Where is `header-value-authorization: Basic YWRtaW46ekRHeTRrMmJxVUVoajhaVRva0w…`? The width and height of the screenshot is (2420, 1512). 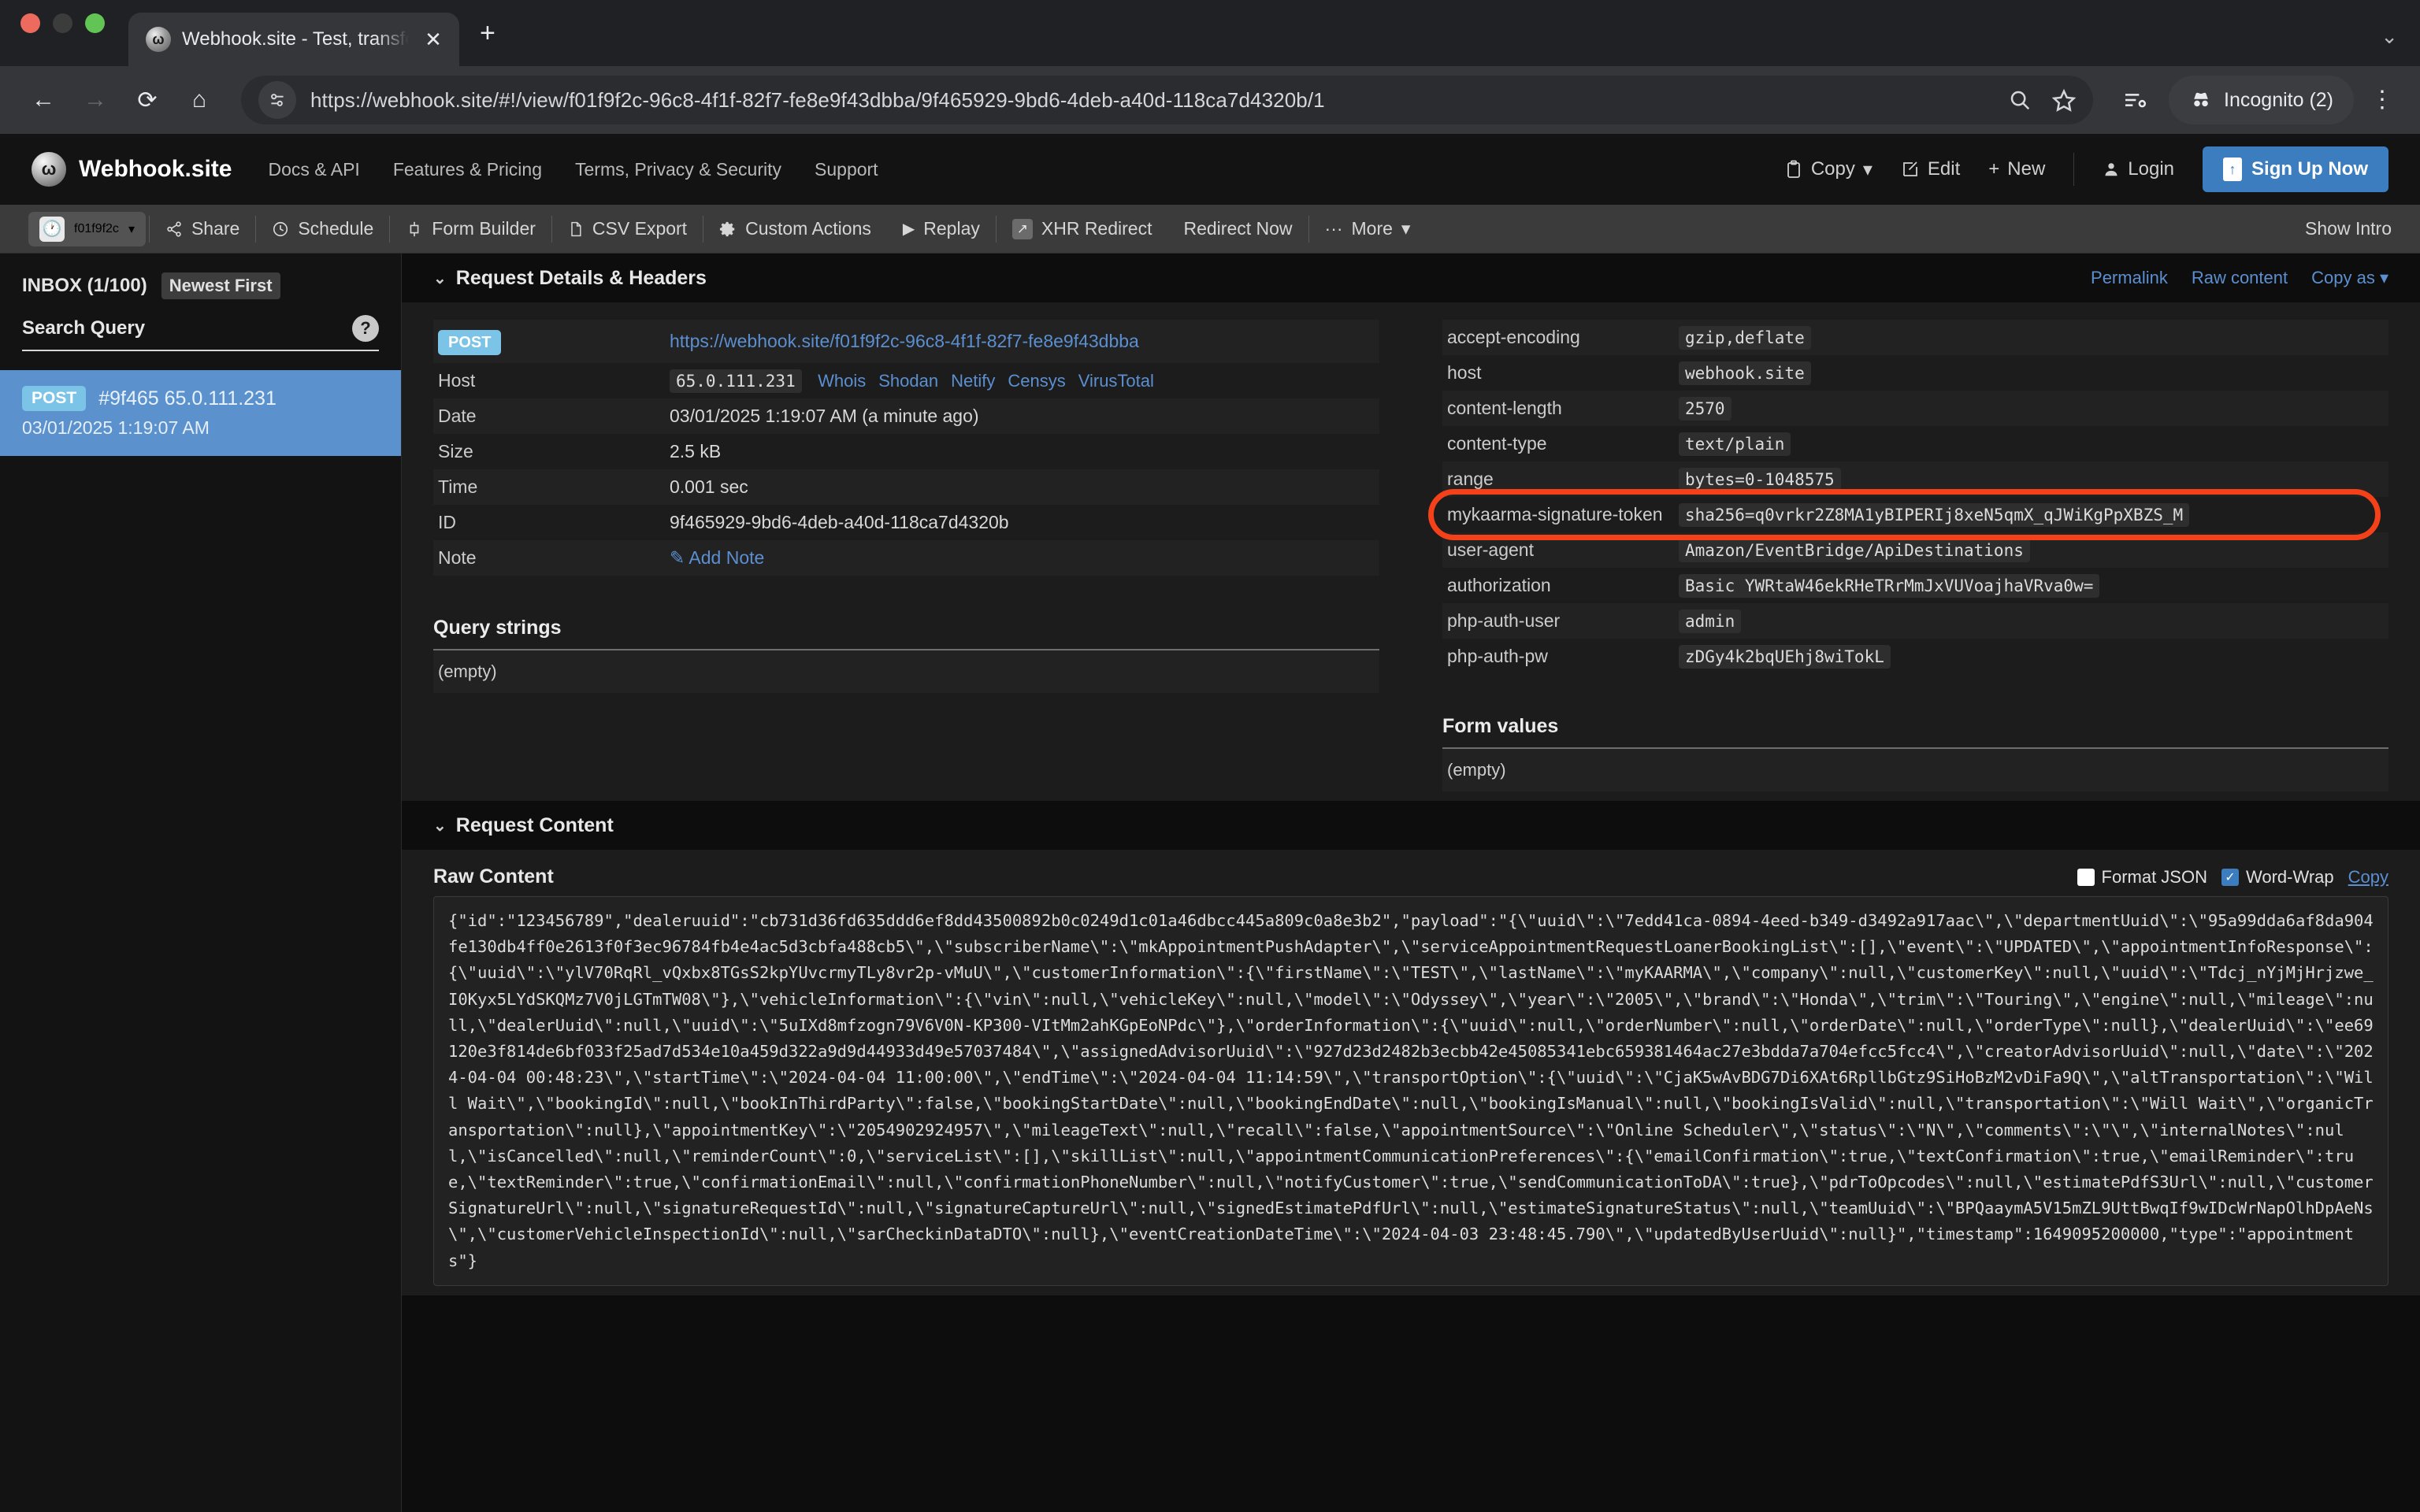 header-value-authorization: Basic YWRtaW46ekRHeTRrMmJxVUVoajhaVRva0w… is located at coordinates (2033, 585).